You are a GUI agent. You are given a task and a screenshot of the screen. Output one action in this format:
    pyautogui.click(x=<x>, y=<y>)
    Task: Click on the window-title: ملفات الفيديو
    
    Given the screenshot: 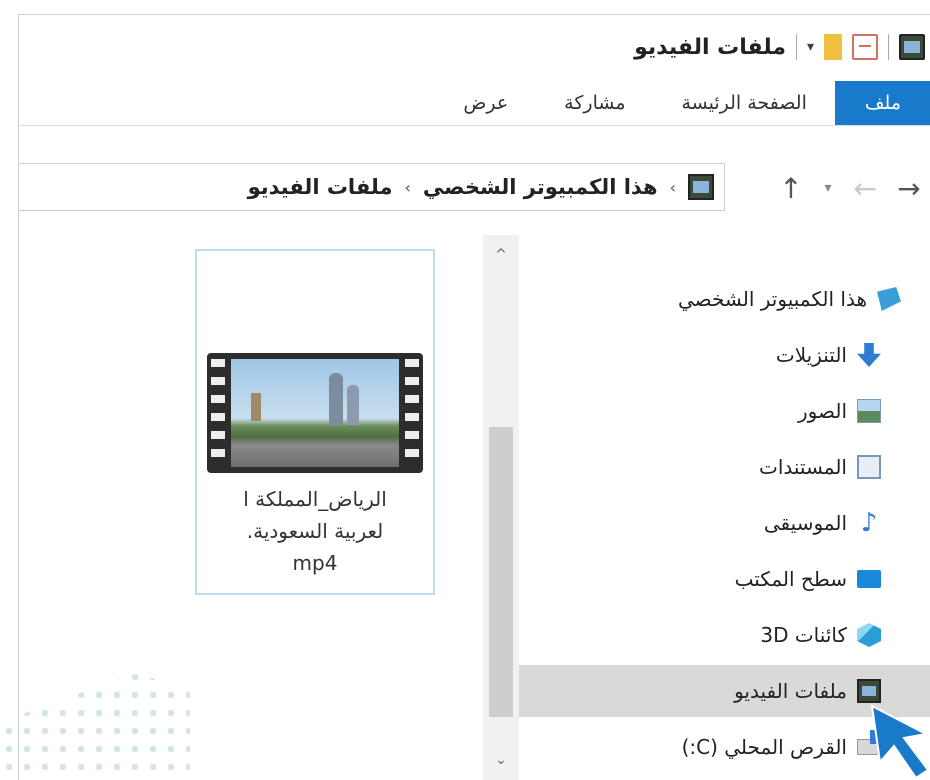 What is the action you would take?
    pyautogui.click(x=710, y=47)
    